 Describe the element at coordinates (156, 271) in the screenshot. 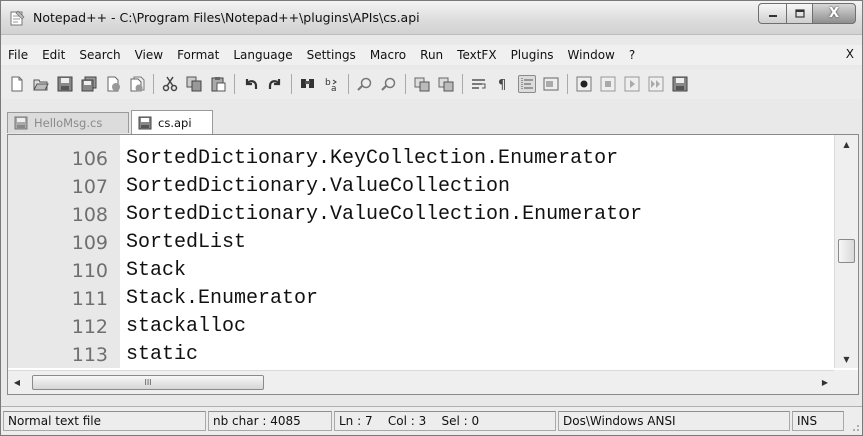

I see `line-text: Stack` at that location.